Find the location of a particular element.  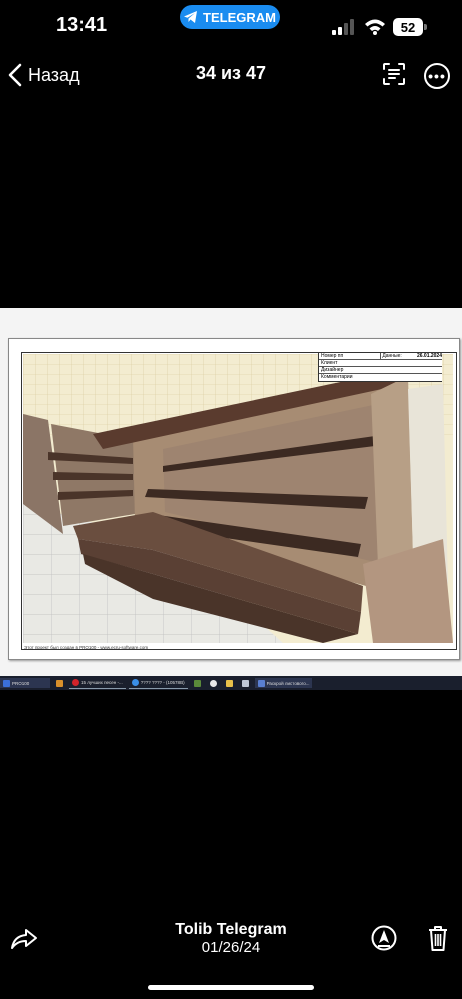

pro100-icon is located at coordinates (6, 683).